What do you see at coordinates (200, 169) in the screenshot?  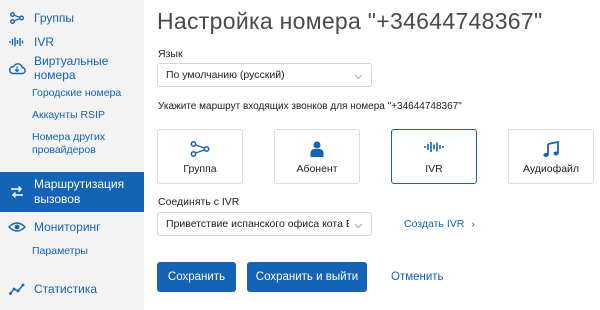 I see `route-option-label: Группа` at bounding box center [200, 169].